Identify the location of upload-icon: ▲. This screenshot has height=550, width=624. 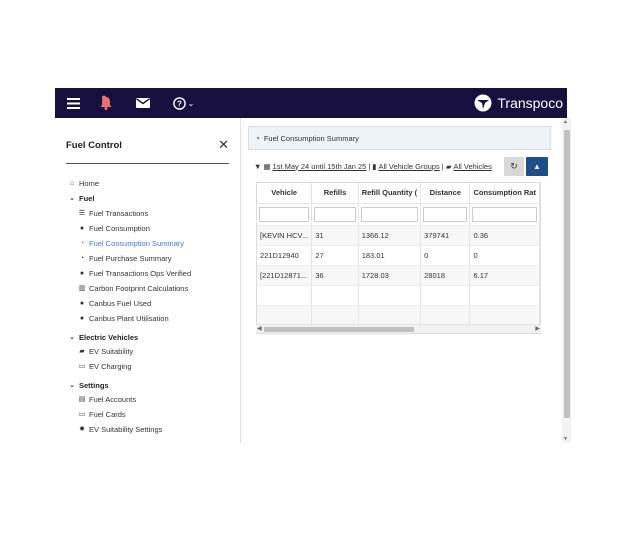
(537, 166).